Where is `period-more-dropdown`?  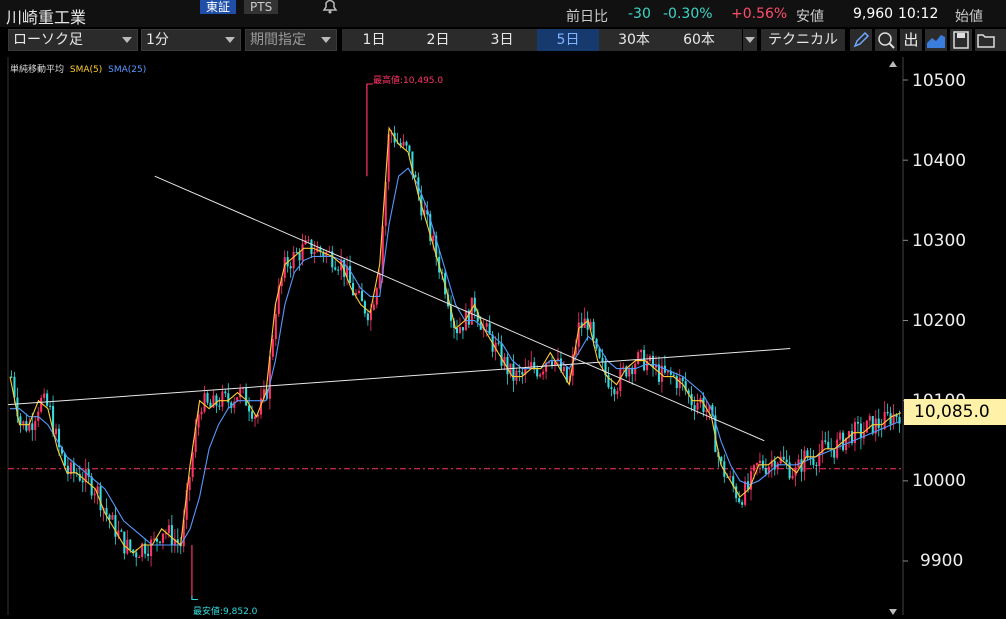 period-more-dropdown is located at coordinates (750, 40).